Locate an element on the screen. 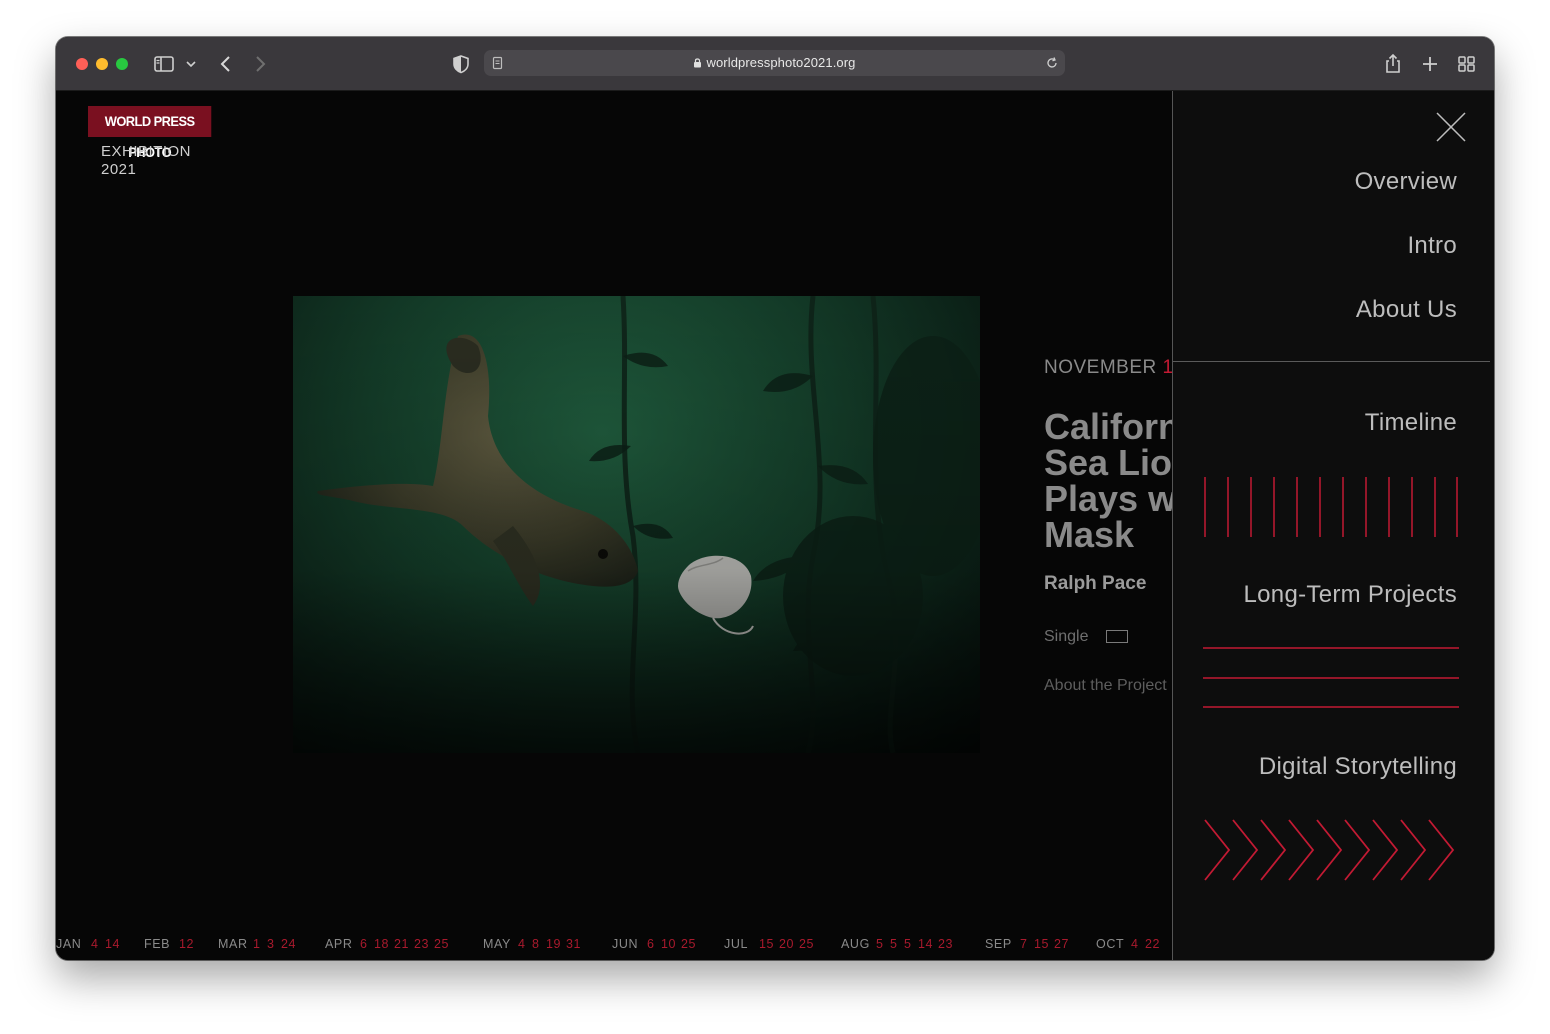 Image resolution: width=1550 pixels, height=1034 pixels. menu-item-intro: Intro is located at coordinates (1432, 246).